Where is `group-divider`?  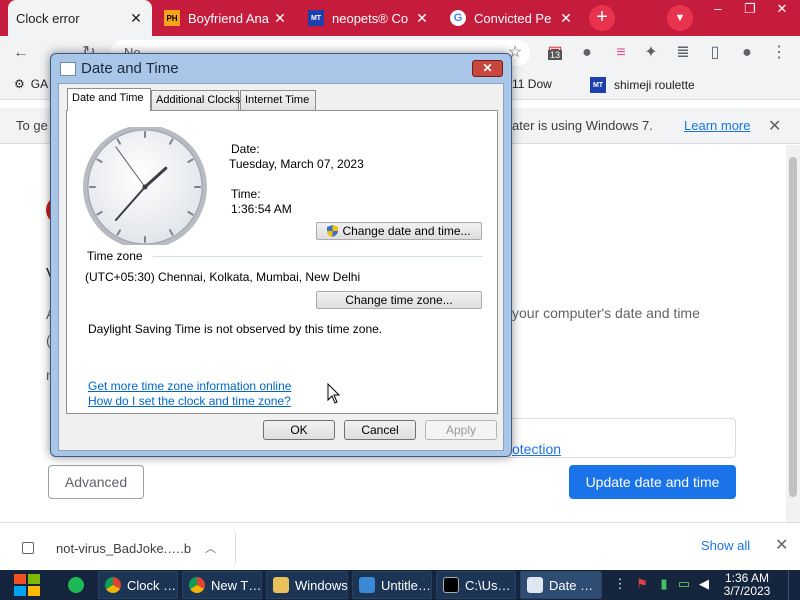 group-divider is located at coordinates (318, 256).